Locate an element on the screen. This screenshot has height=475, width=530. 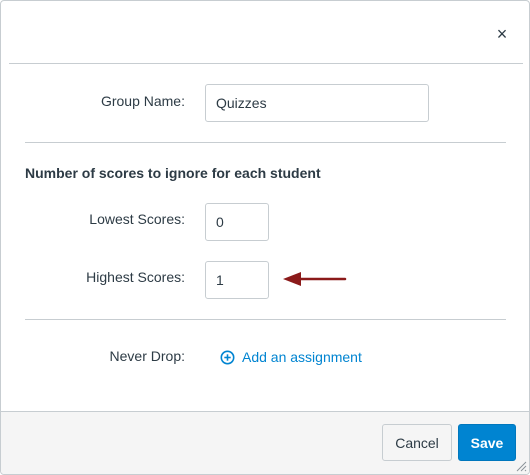
add-assignment-label: Add an assignment is located at coordinates (302, 357).